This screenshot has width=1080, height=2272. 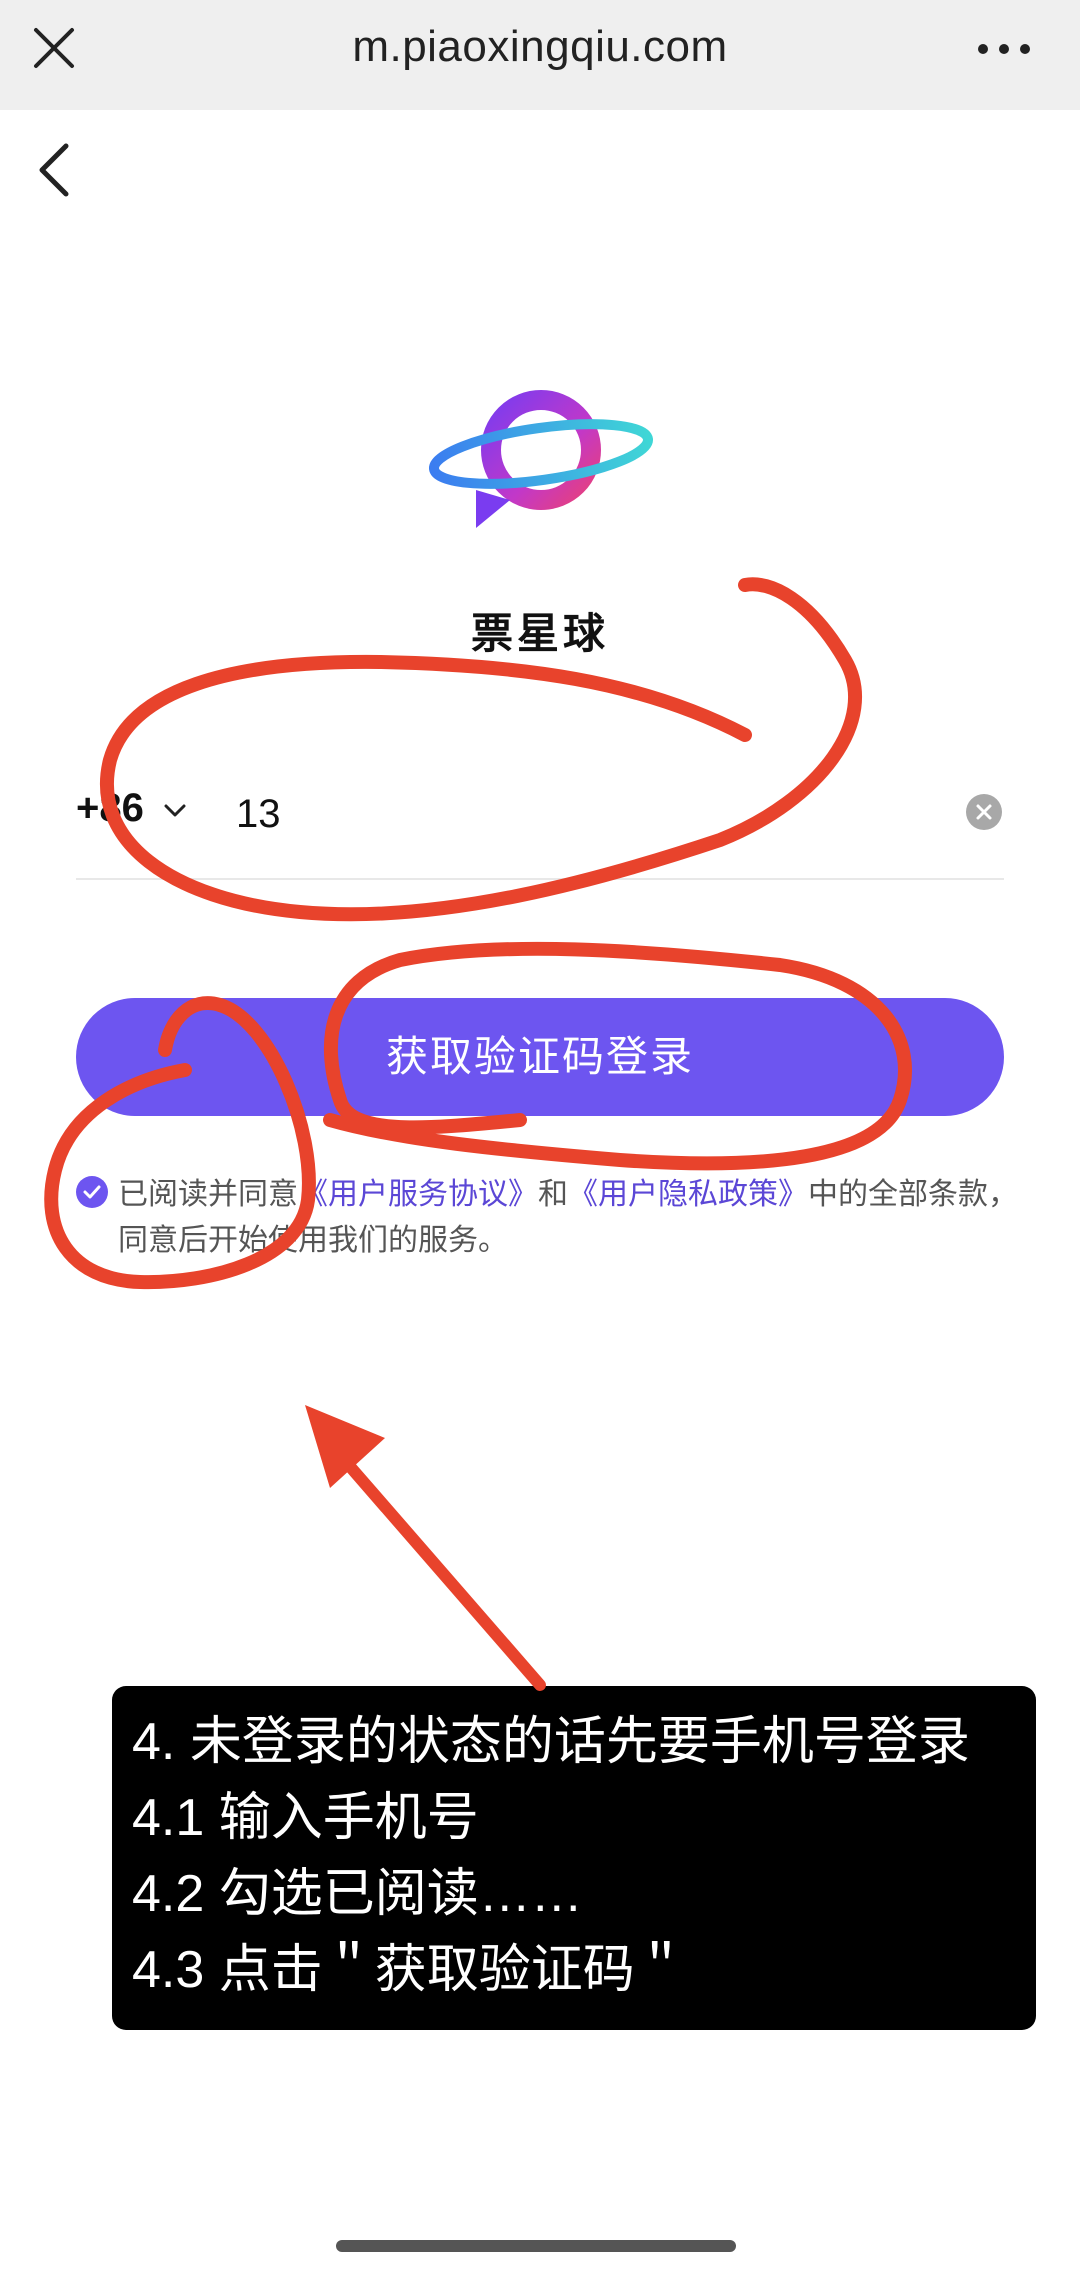 I want to click on phone-input, so click(x=546, y=814).